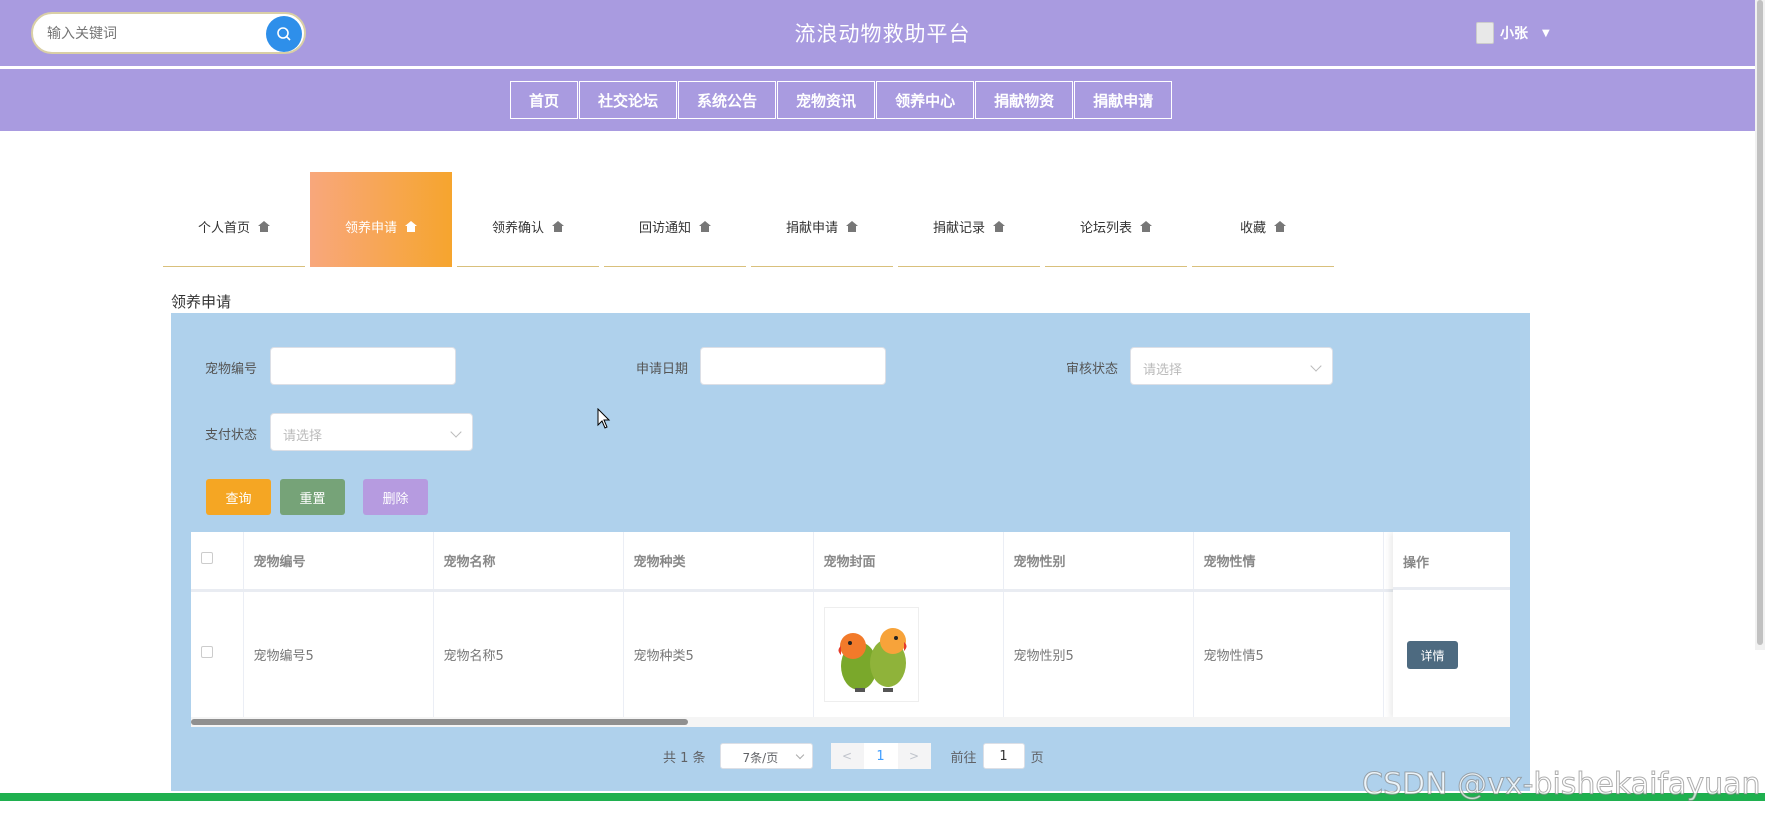  What do you see at coordinates (223, 228) in the screenshot?
I see `tab-label: 个人首页` at bounding box center [223, 228].